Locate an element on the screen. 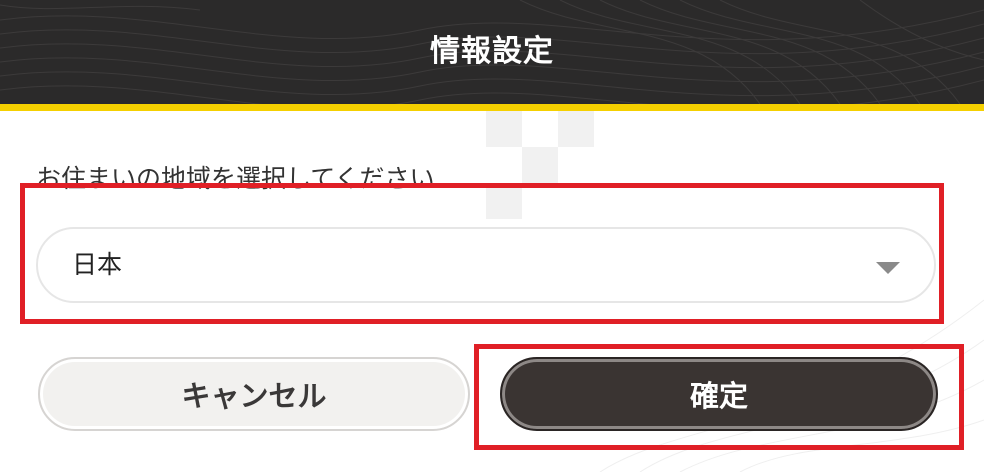 The image size is (984, 472). confirm-button: 確定 is located at coordinates (719, 394).